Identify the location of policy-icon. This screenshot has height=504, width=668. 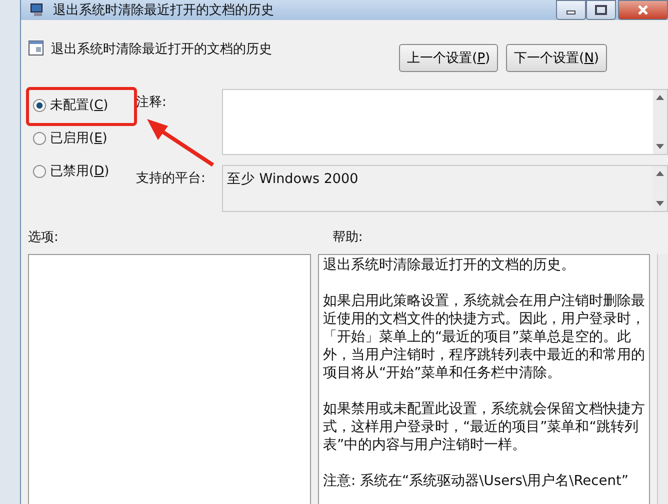
(36, 48).